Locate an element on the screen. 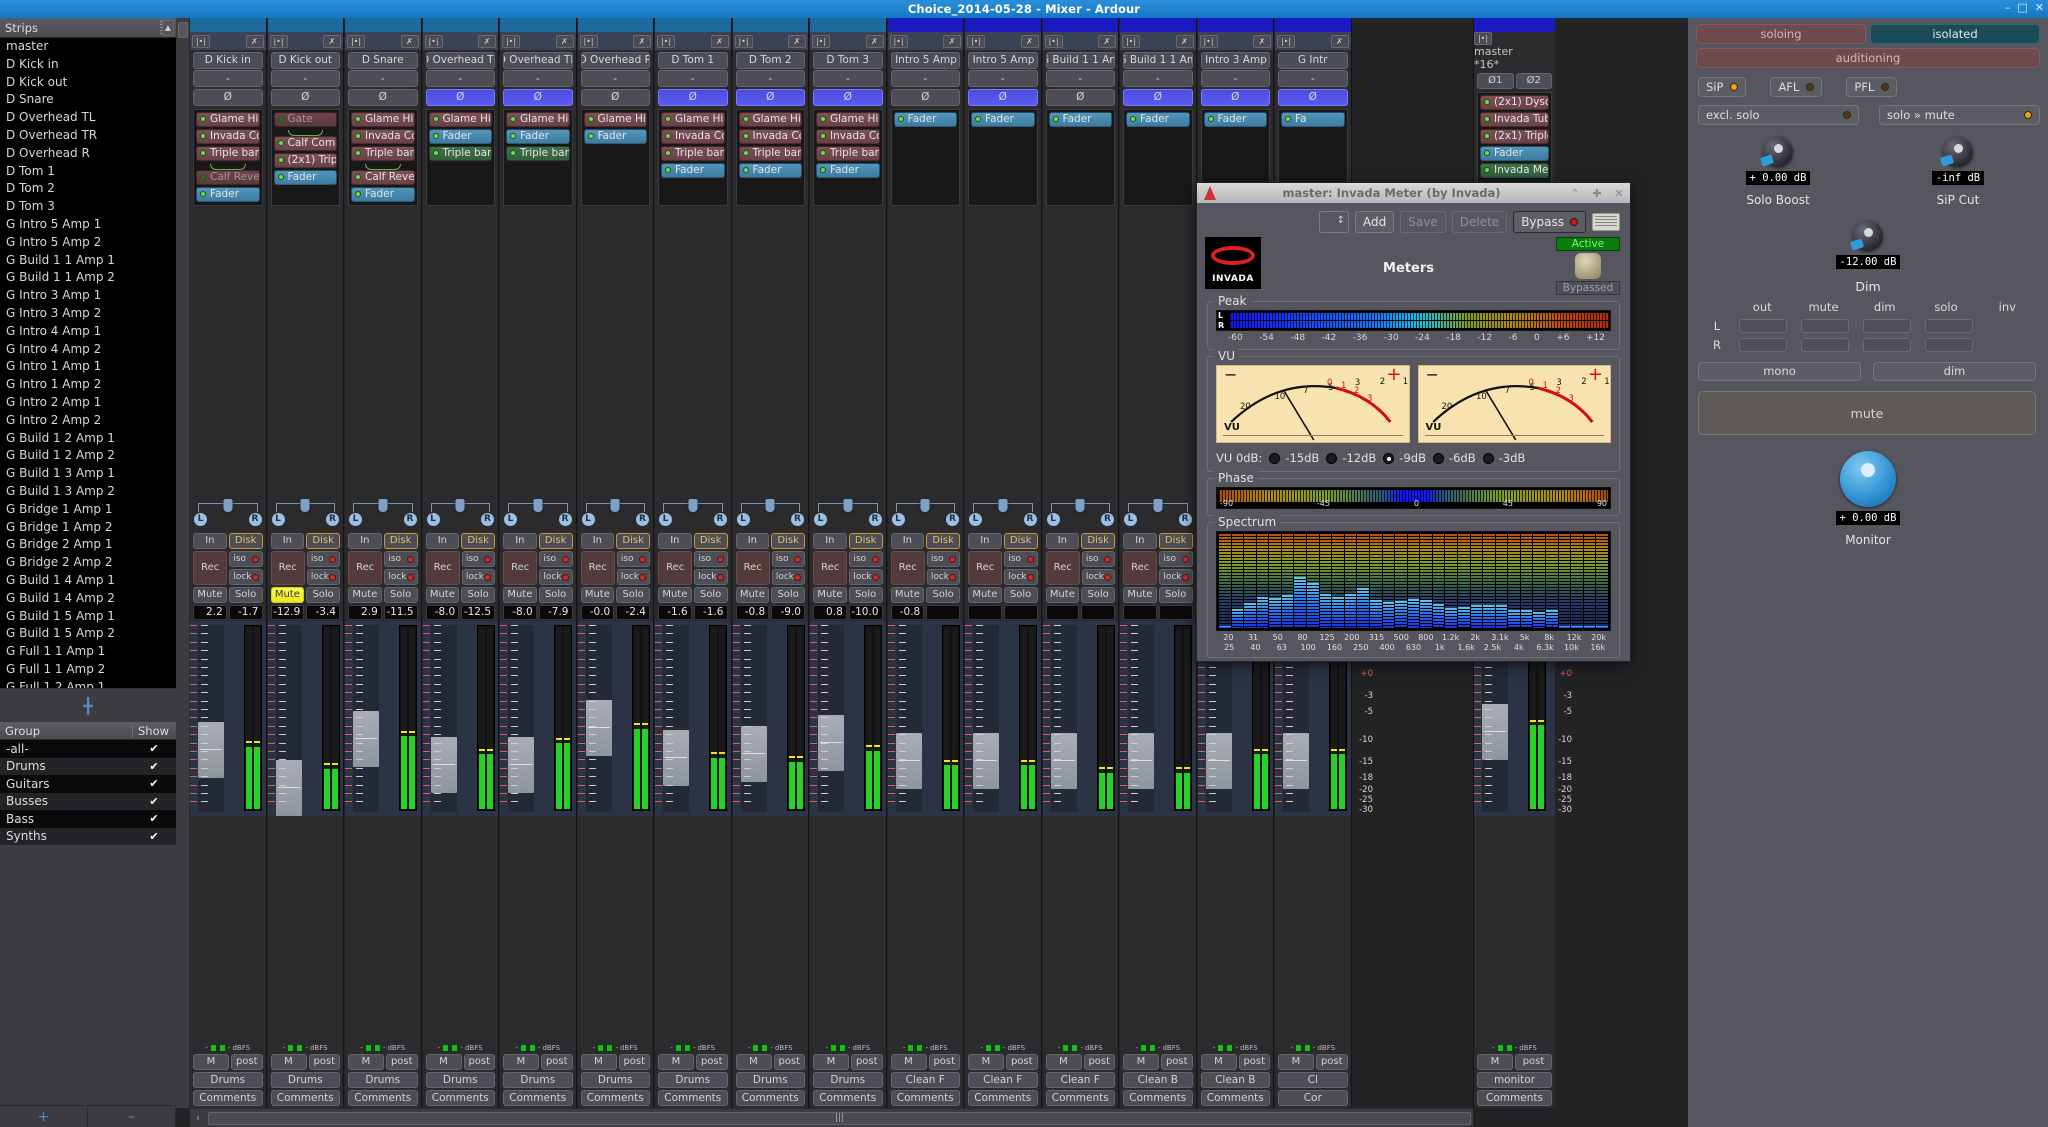 The height and width of the screenshot is (1127, 2048). strip-list-item: G Intro 5 Amp 2 is located at coordinates (88, 243).